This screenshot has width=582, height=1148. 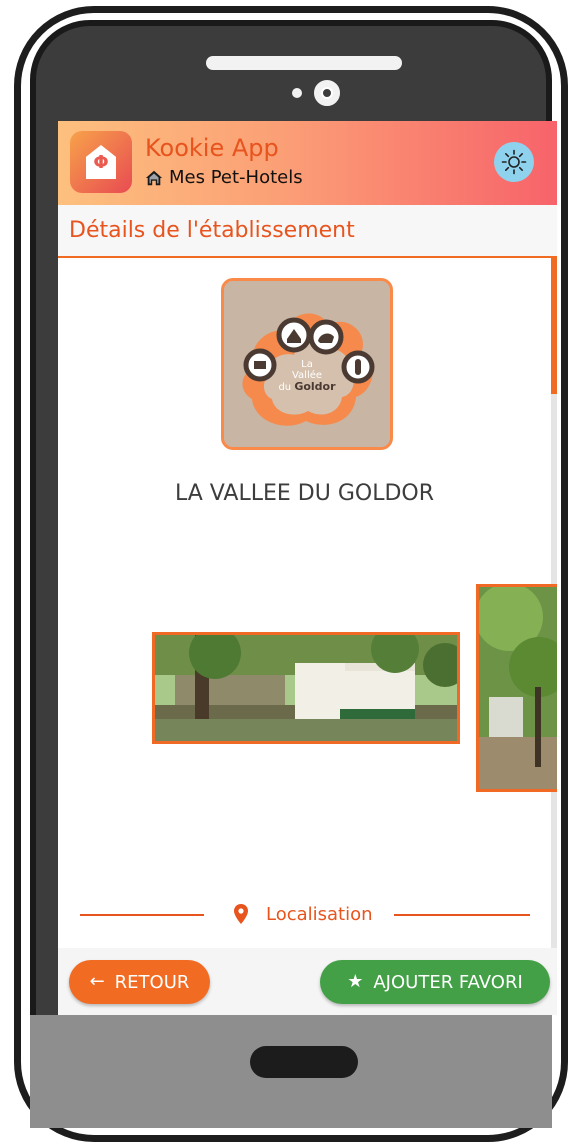 I want to click on establishment-logo: La Vallée du Goldor, so click(x=307, y=364).